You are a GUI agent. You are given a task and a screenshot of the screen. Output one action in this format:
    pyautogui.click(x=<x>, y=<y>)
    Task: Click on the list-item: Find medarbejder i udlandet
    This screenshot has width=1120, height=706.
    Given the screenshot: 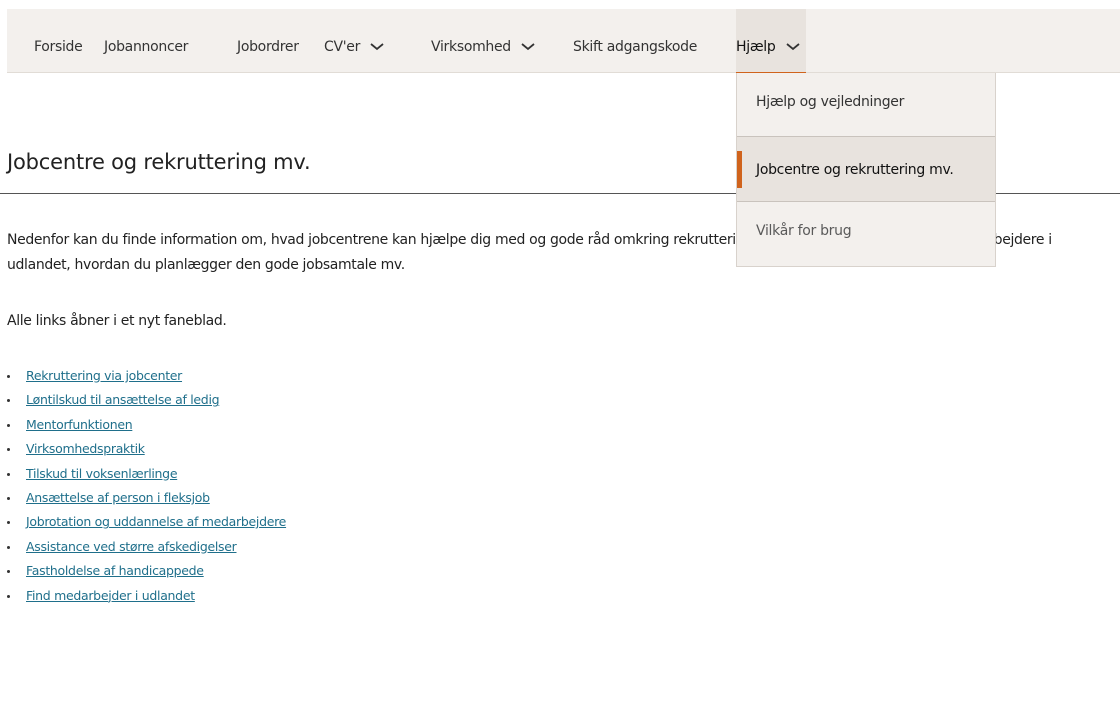 What is the action you would take?
    pyautogui.click(x=146, y=596)
    